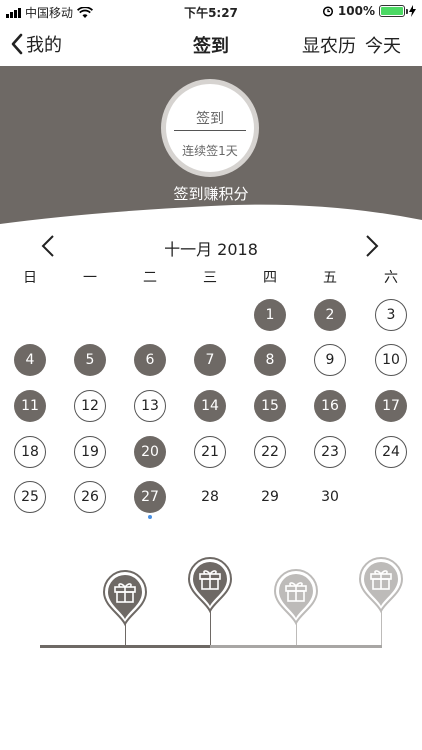 This screenshot has width=422, height=750. What do you see at coordinates (211, 11) in the screenshot?
I see `status-bar: 中国移动 下午5:27 100%` at bounding box center [211, 11].